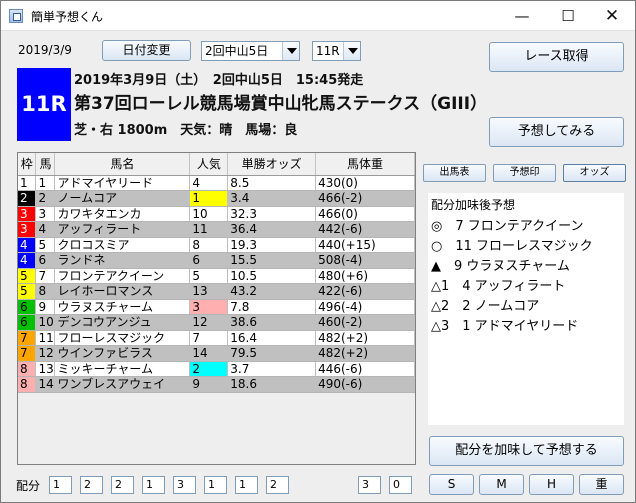 Image resolution: width=636 pixels, height=503 pixels. I want to click on cell-horse-name: デンコウアンジュ, so click(122, 322).